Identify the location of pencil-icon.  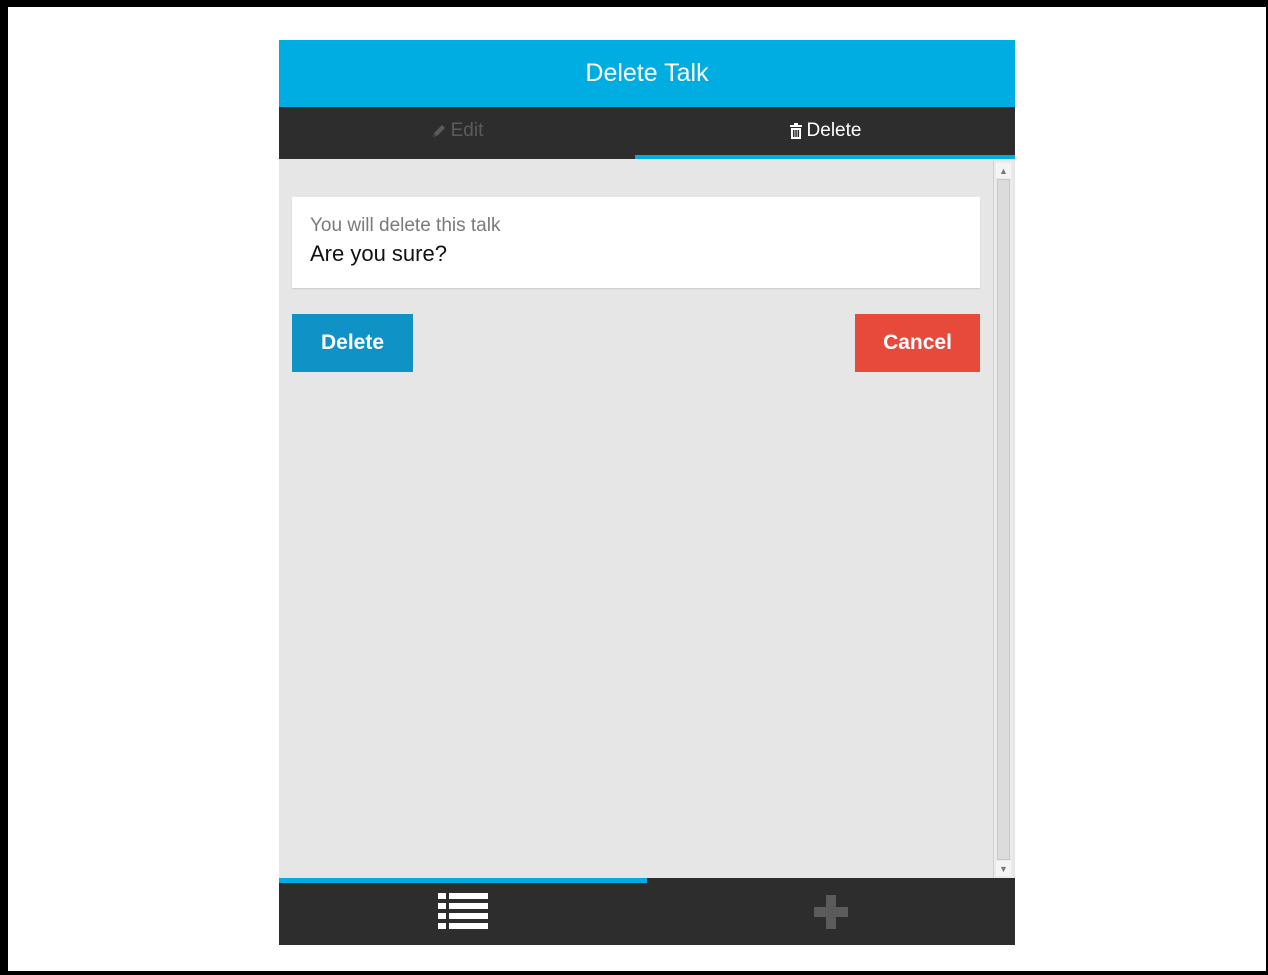
(439, 131).